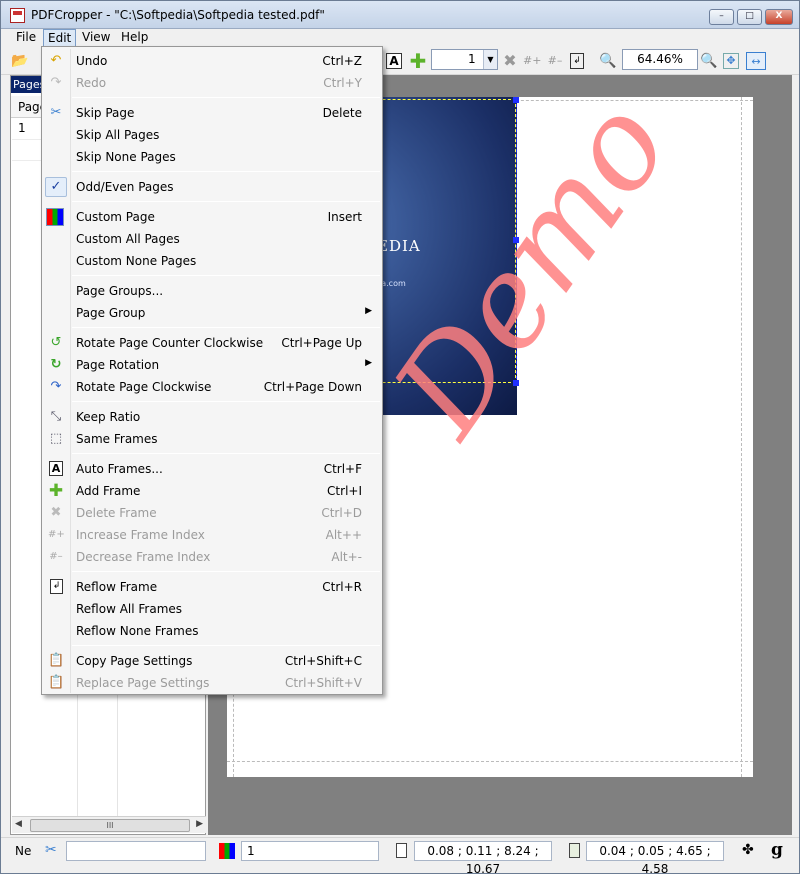  I want to click on submenu-arrow-icon: ▶, so click(368, 363).